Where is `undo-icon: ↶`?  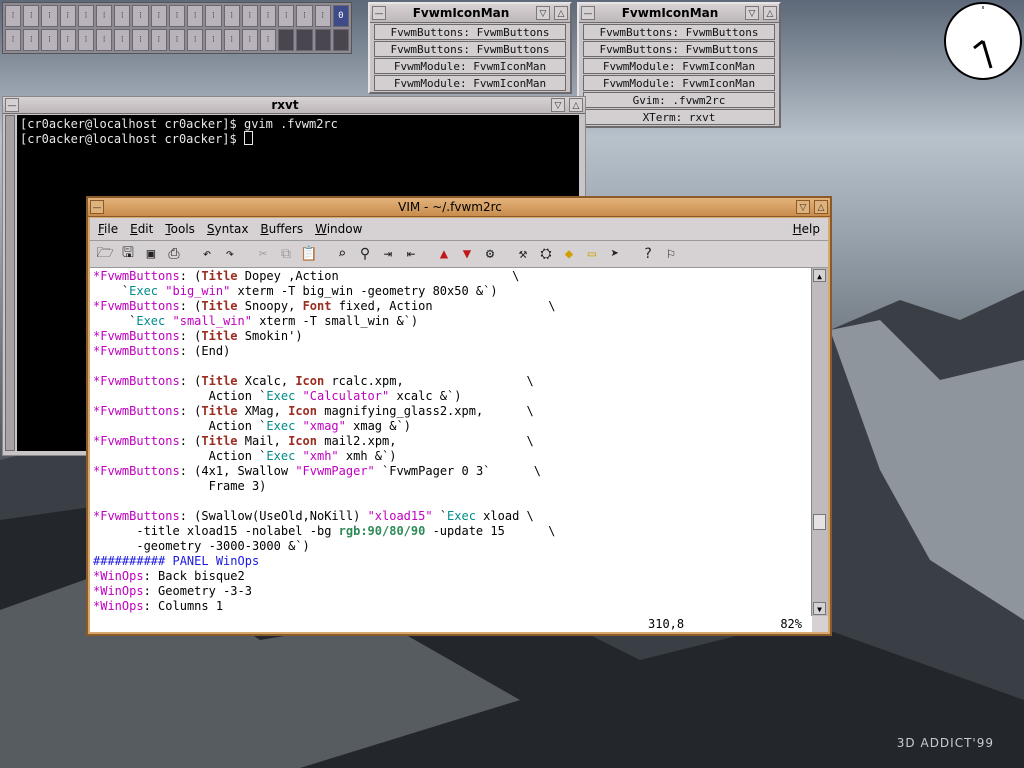
undo-icon: ↶ is located at coordinates (207, 254).